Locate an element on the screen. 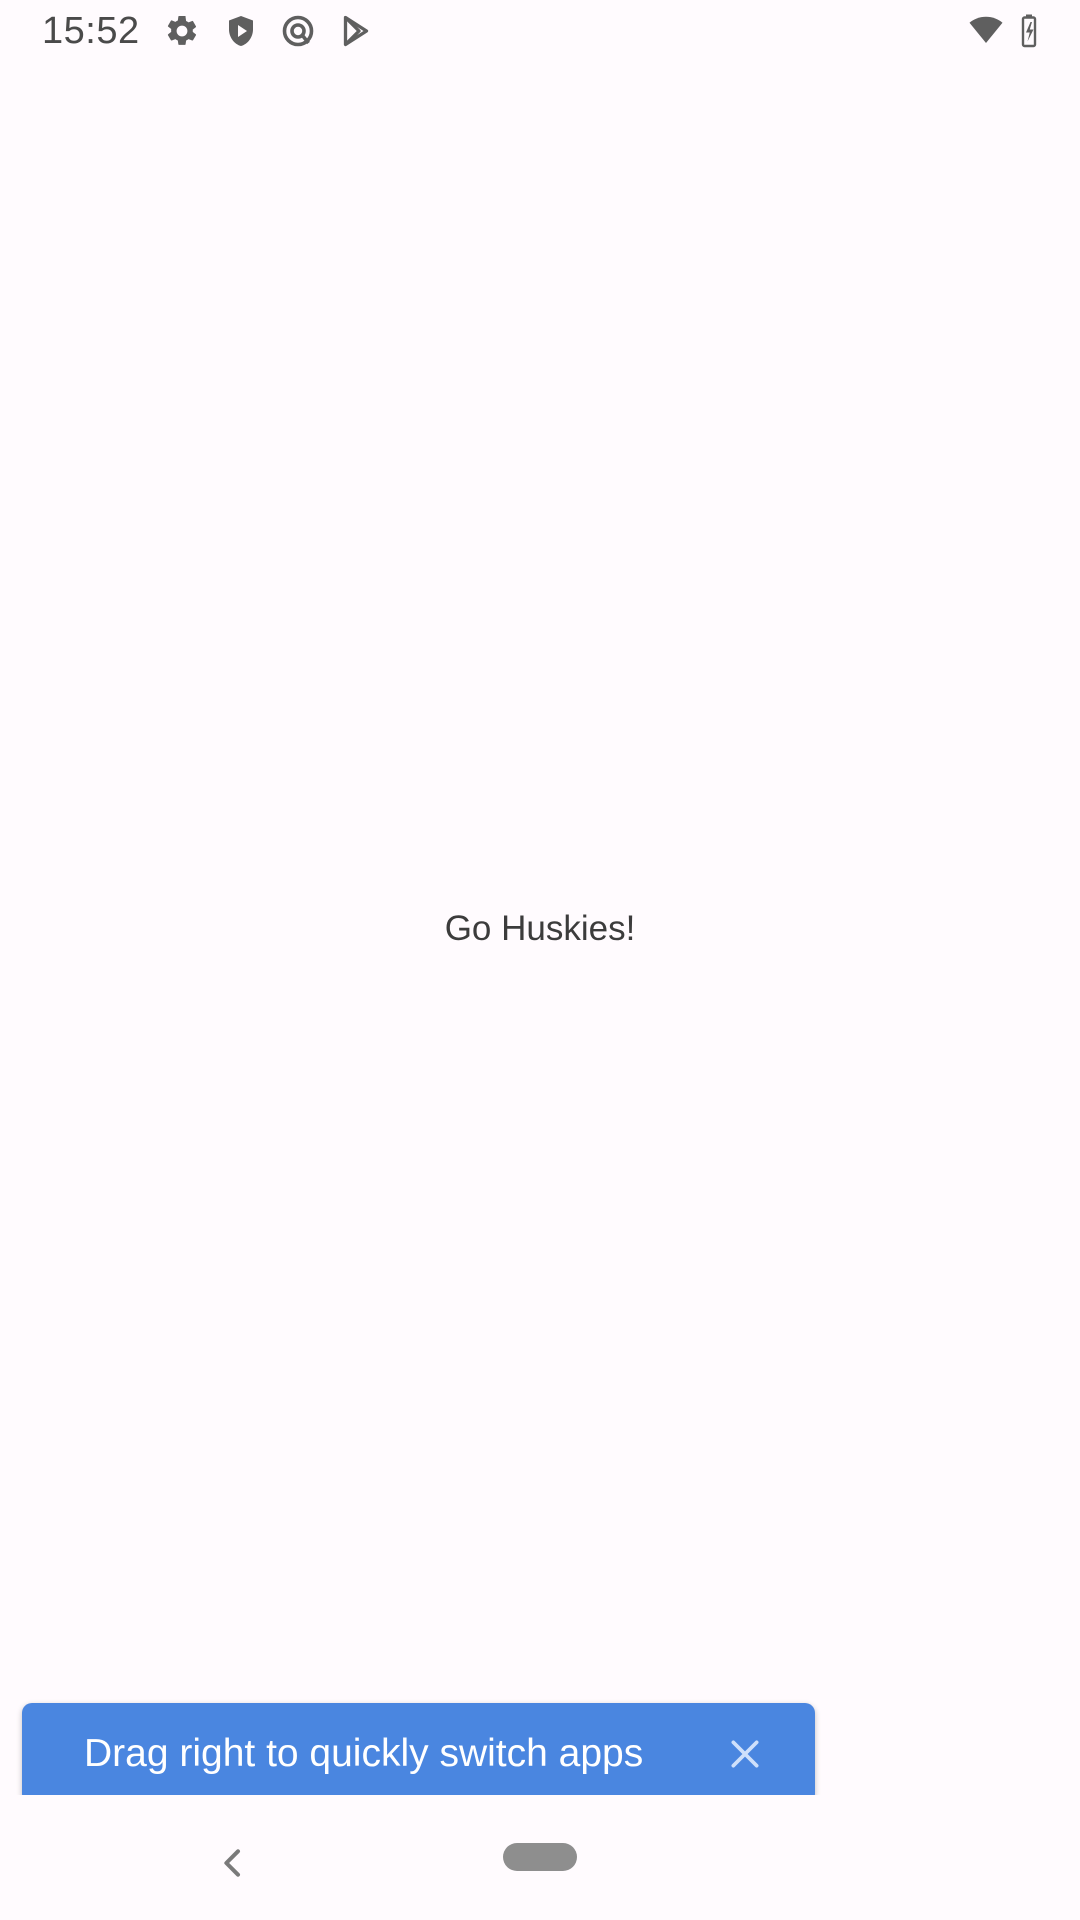 This screenshot has width=1080, height=1920. back-chevron-icon is located at coordinates (233, 1863).